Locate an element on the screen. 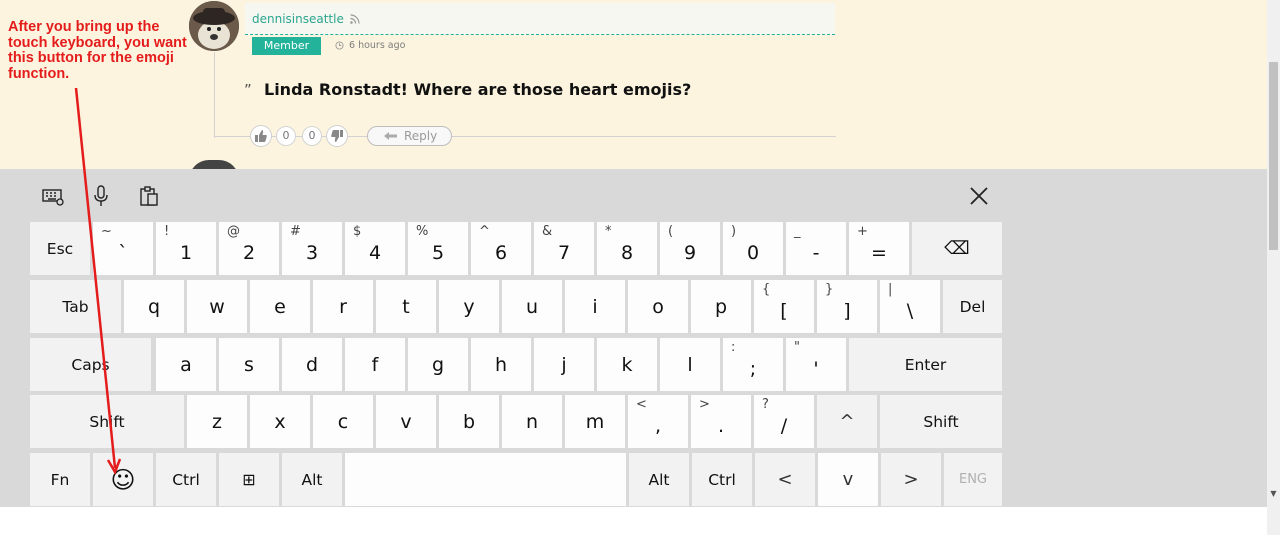 The height and width of the screenshot is (535, 1280). key-k: k is located at coordinates (627, 364).